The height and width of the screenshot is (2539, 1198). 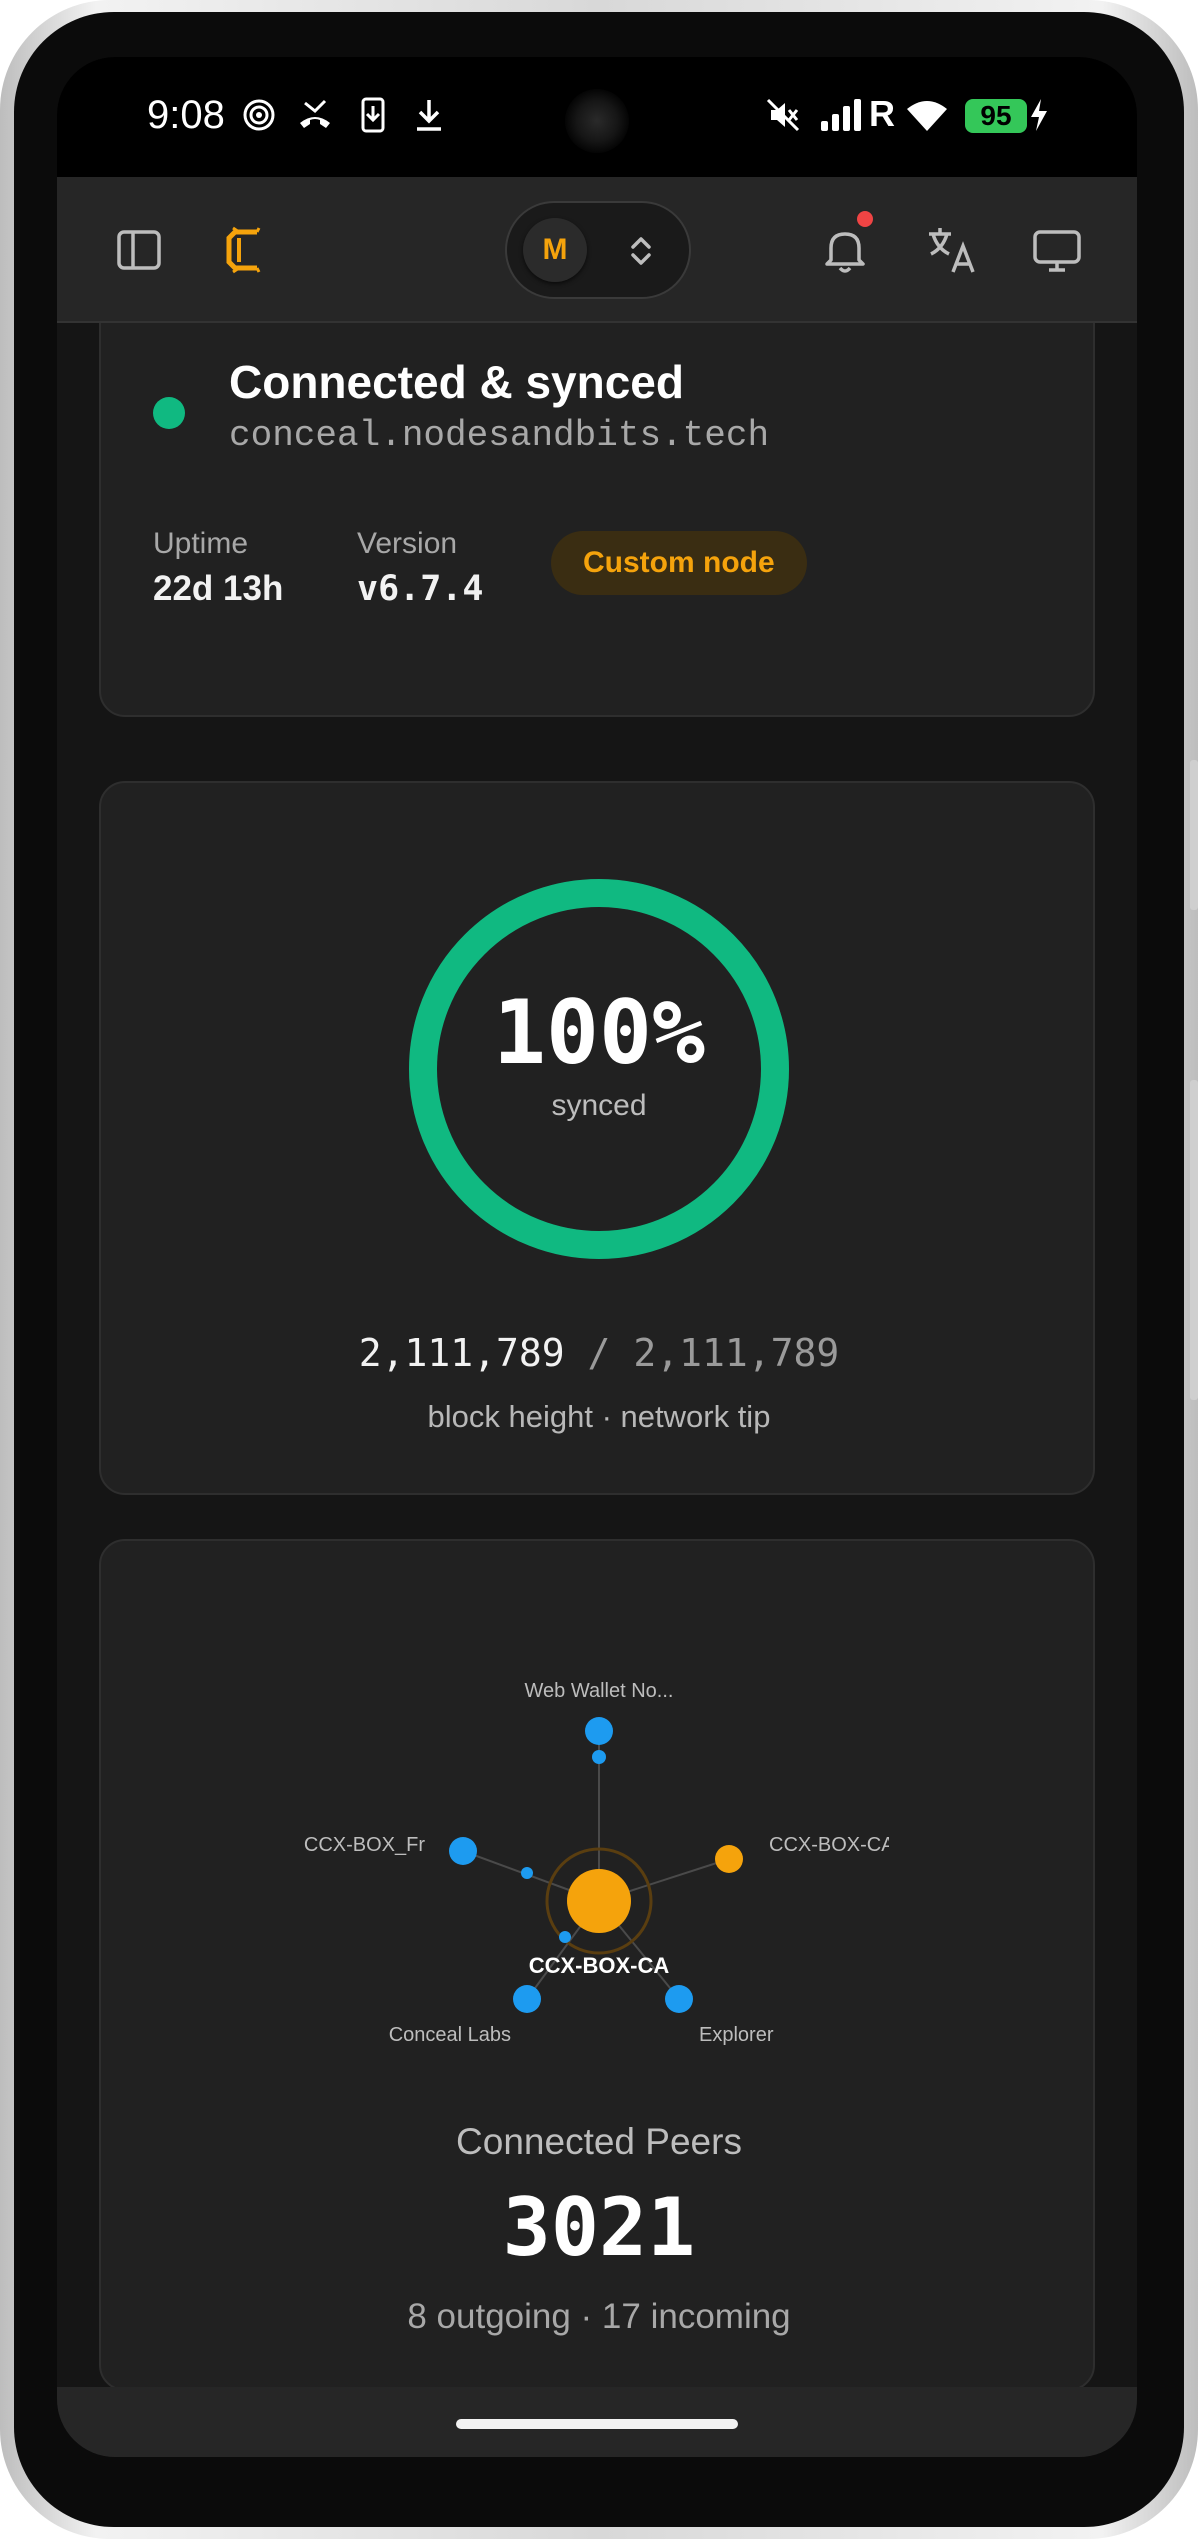 I want to click on peer-center-node, so click(x=599, y=1901).